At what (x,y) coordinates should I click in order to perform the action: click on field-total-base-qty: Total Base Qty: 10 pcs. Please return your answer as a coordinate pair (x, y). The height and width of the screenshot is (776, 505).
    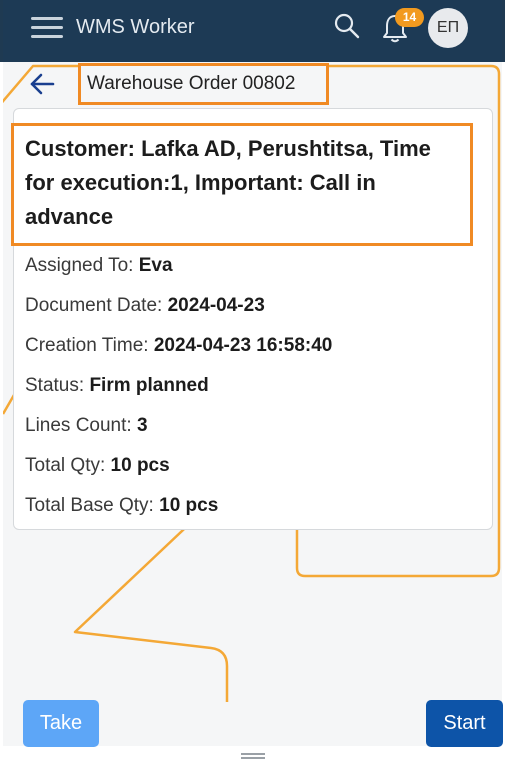
    Looking at the image, I should click on (121, 506).